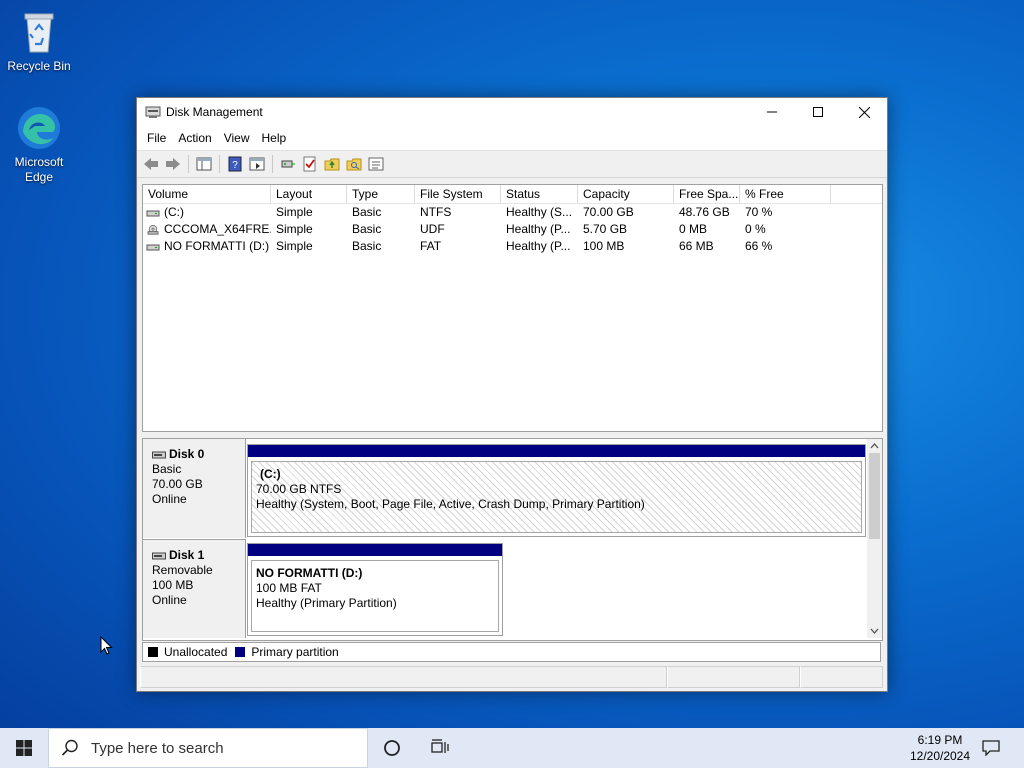  Describe the element at coordinates (785, 194) in the screenshot. I see `column-percent-free: % Free` at that location.